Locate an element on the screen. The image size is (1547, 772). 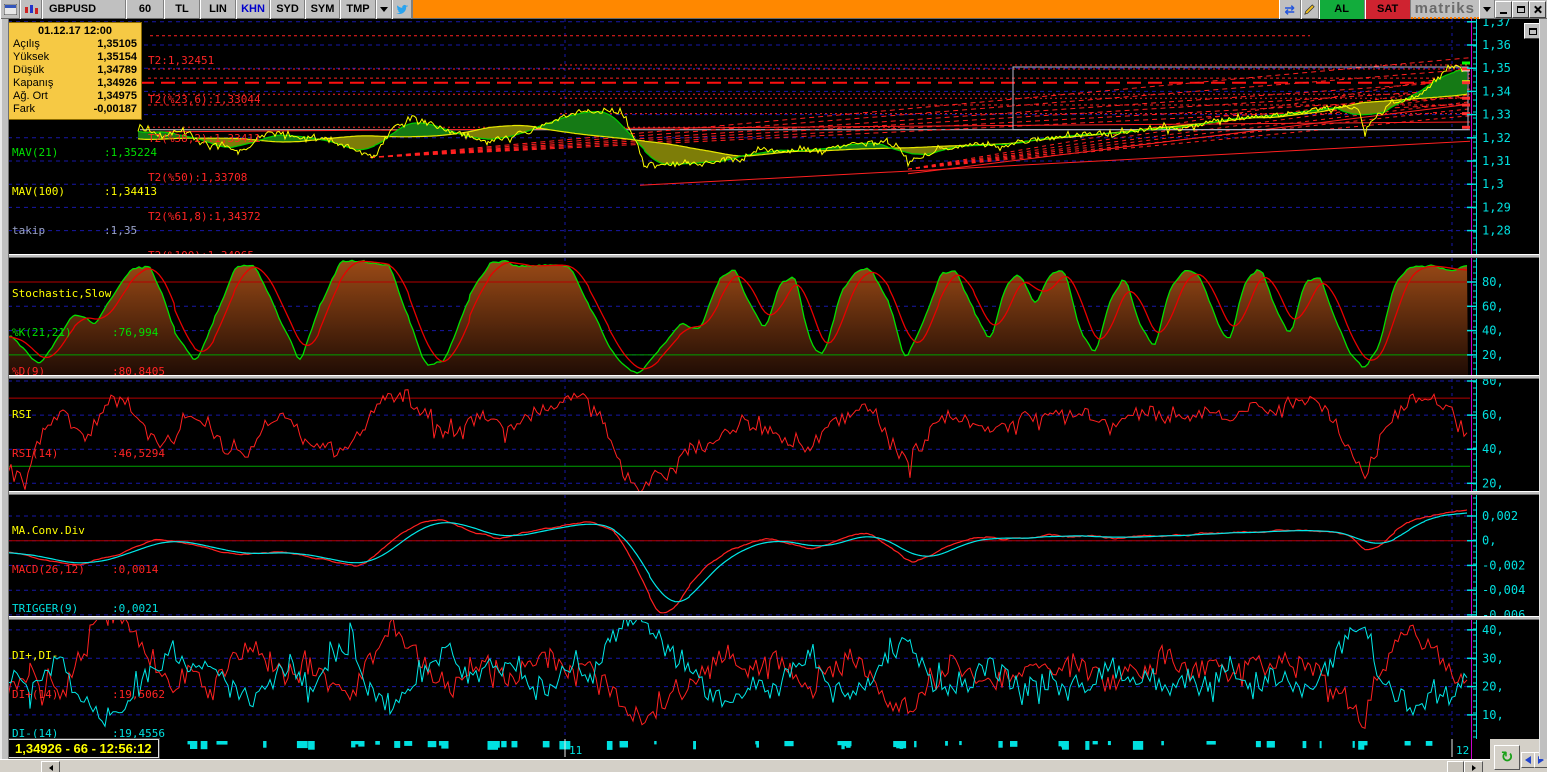
svg-text: 0, is located at coordinates (1489, 541).